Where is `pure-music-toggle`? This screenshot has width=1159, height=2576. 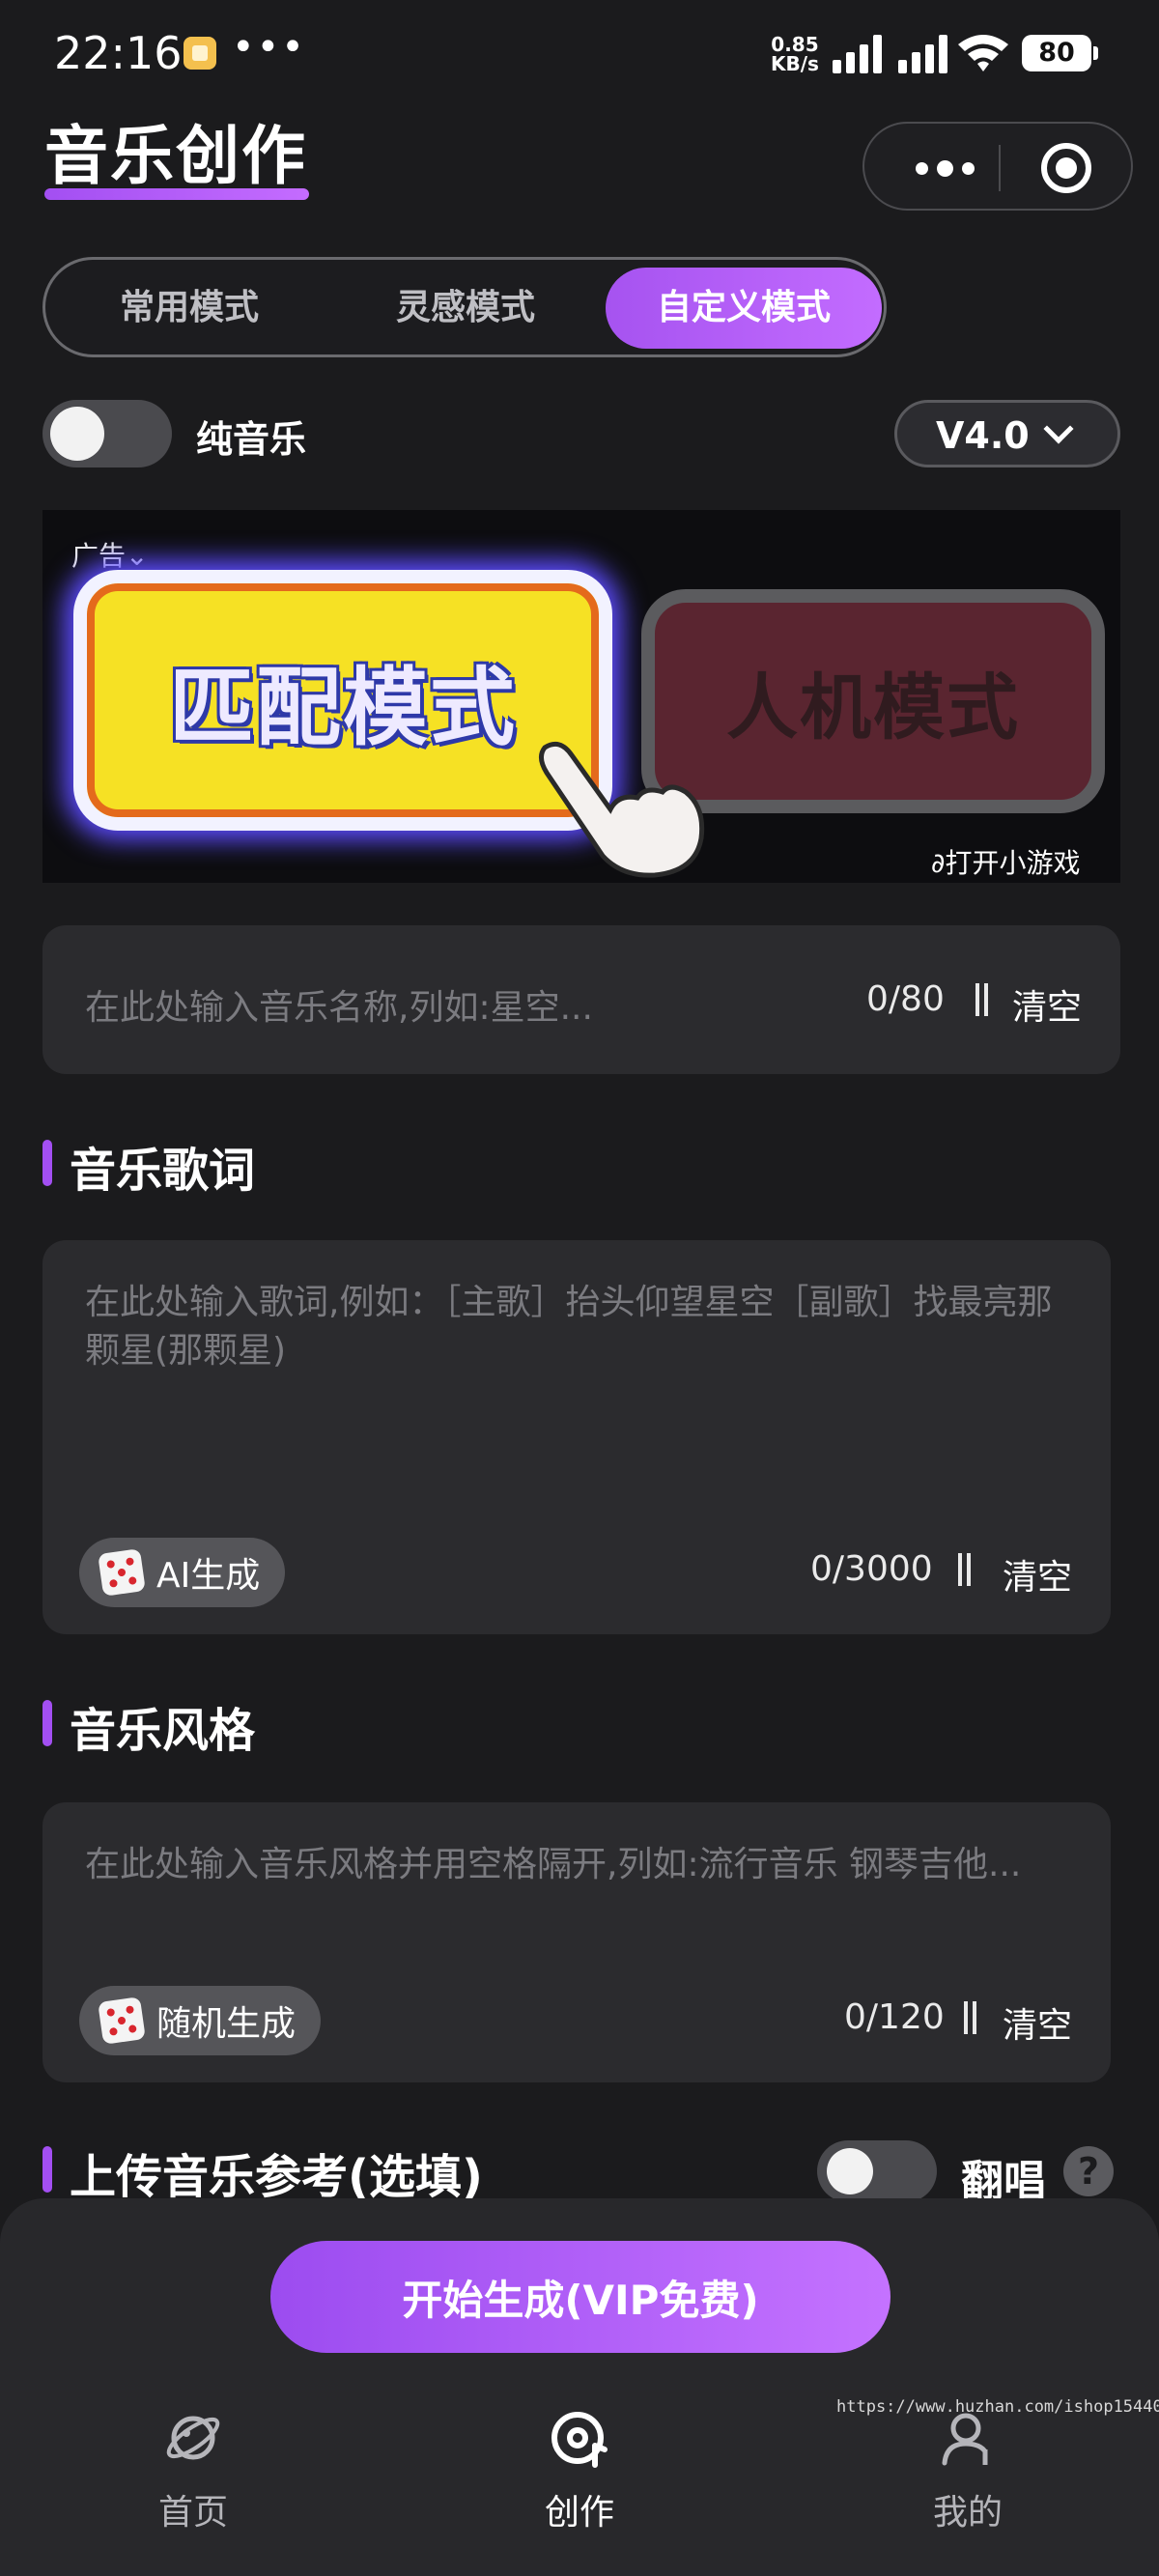
pure-music-toggle is located at coordinates (107, 433).